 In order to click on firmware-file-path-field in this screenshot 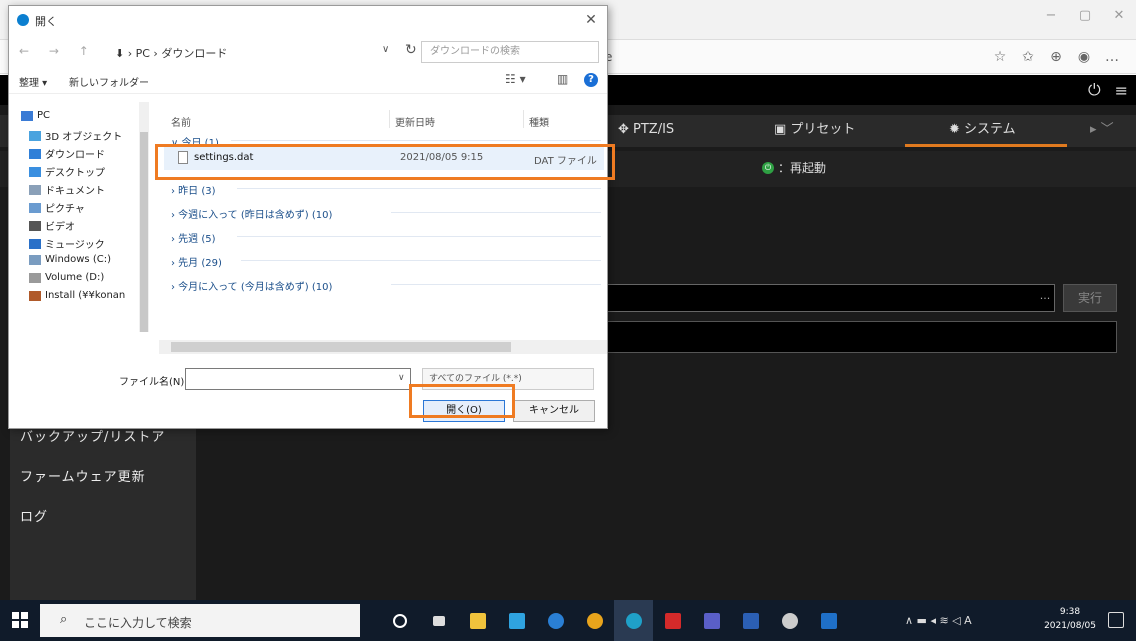, I will do `click(830, 298)`.